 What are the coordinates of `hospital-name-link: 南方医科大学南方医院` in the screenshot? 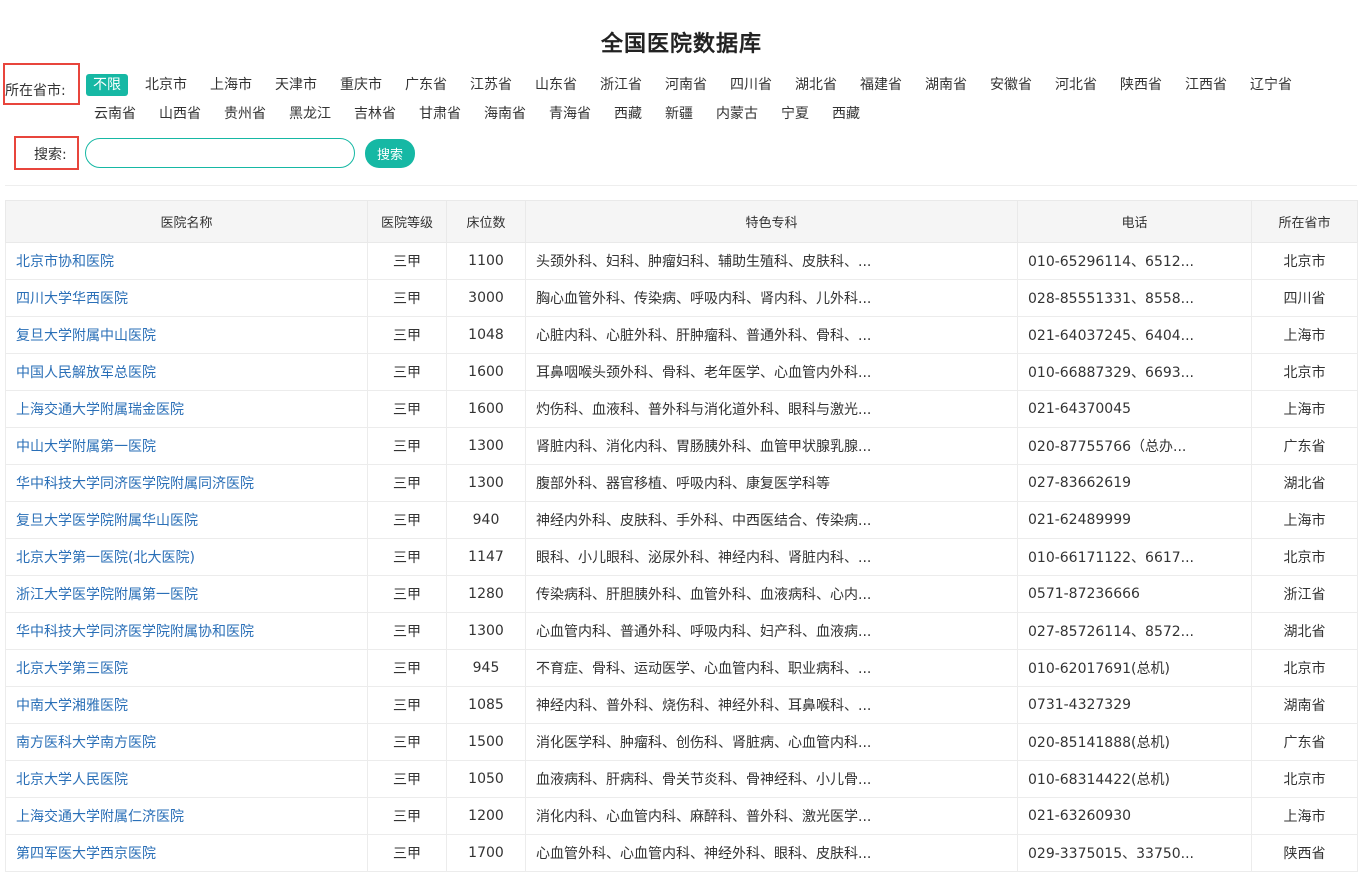 It's located at (186, 742).